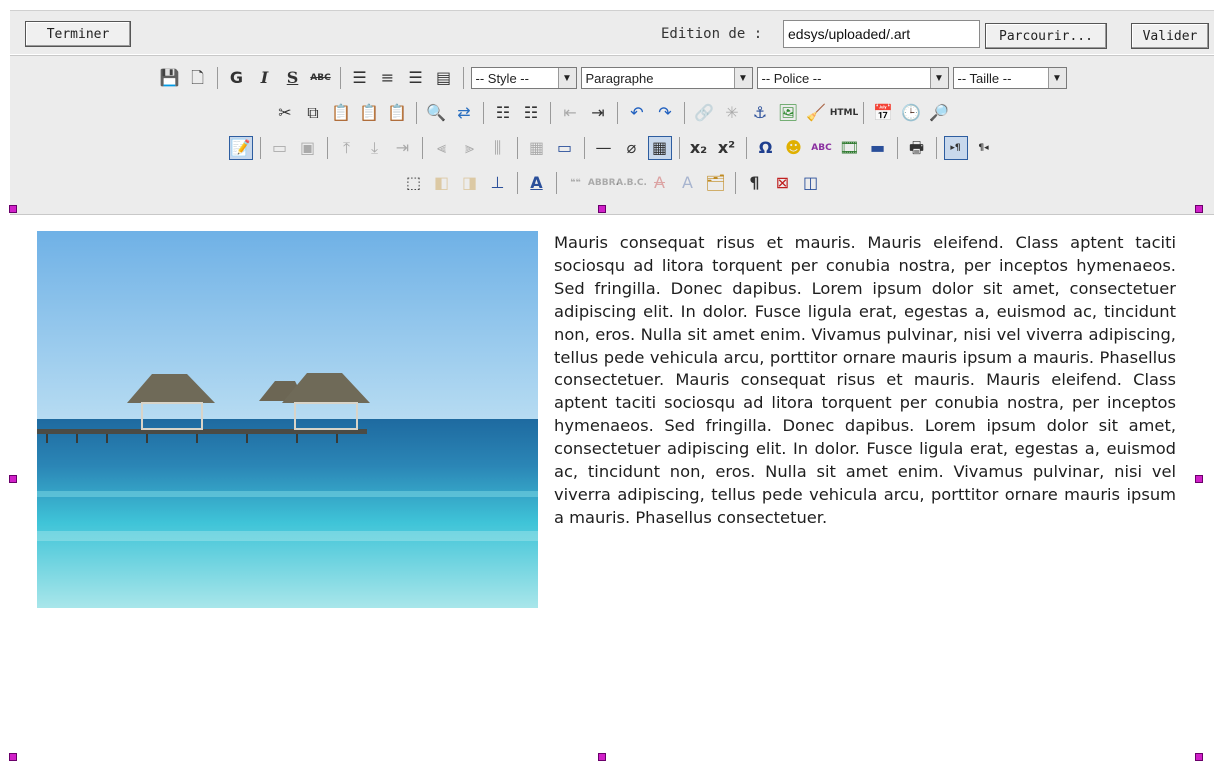  Describe the element at coordinates (576, 183) in the screenshot. I see `cite-icon: ❝❝` at that location.